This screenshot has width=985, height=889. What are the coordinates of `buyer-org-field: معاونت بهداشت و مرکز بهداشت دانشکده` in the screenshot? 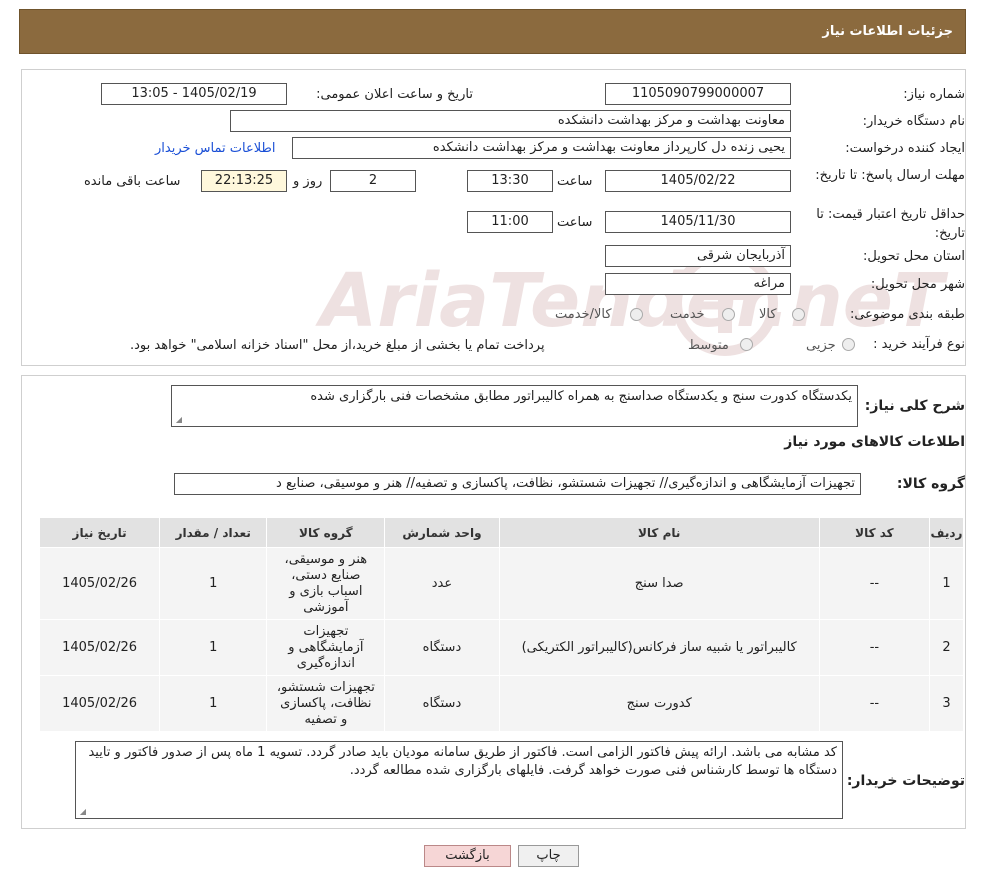 It's located at (510, 121).